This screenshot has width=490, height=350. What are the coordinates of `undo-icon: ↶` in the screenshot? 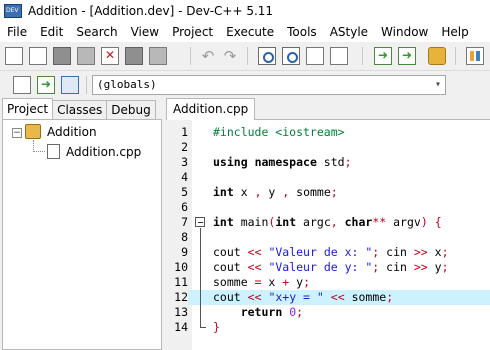 It's located at (208, 56).